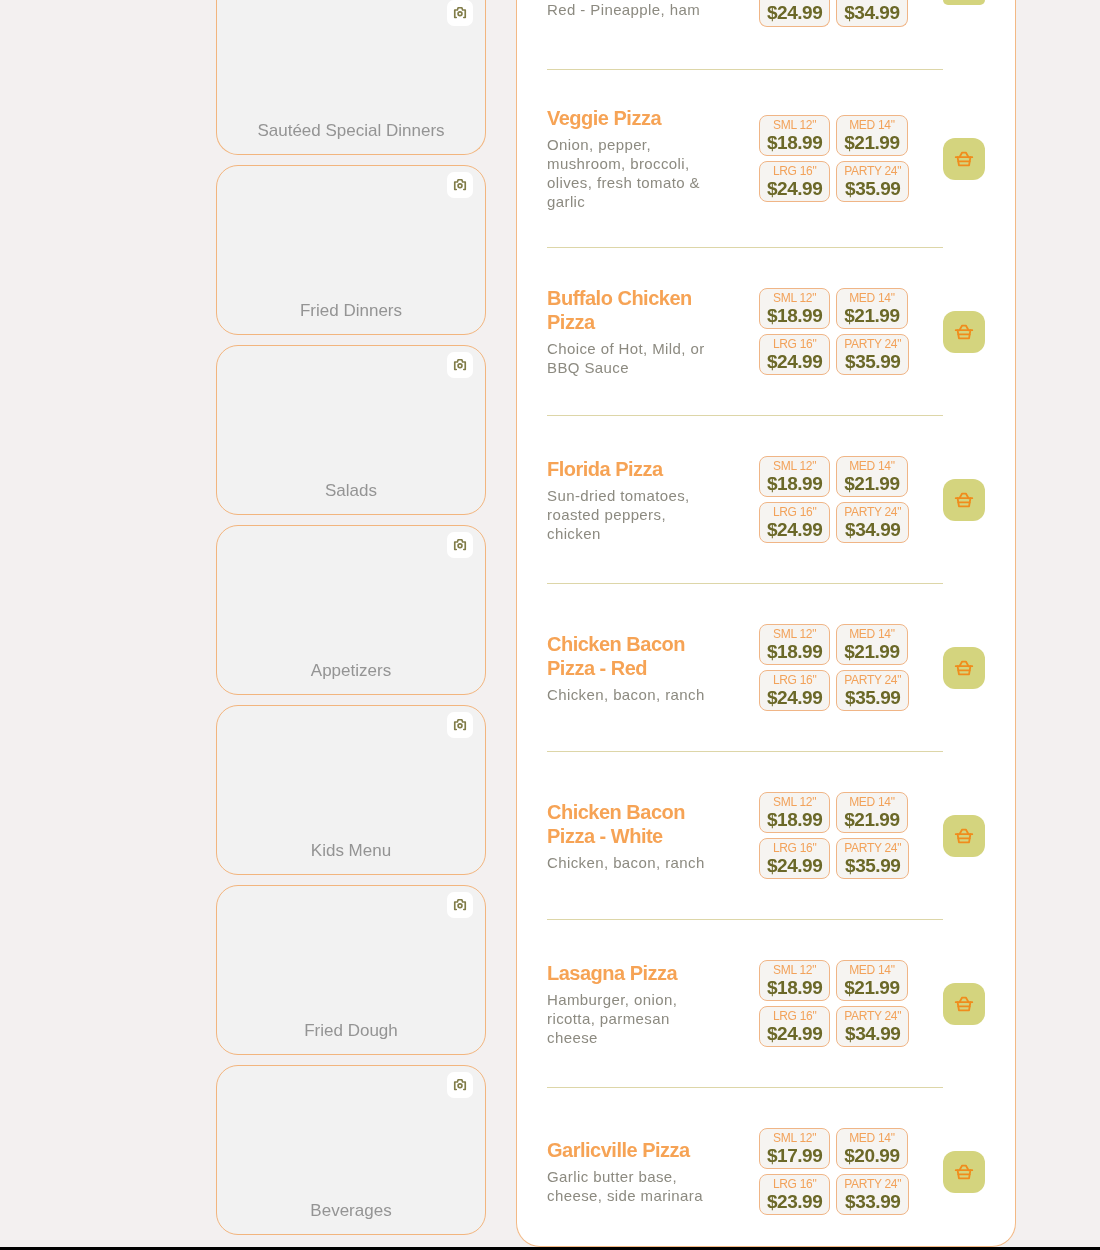 The image size is (1100, 1250). I want to click on category-card: Fried Dough, so click(351, 970).